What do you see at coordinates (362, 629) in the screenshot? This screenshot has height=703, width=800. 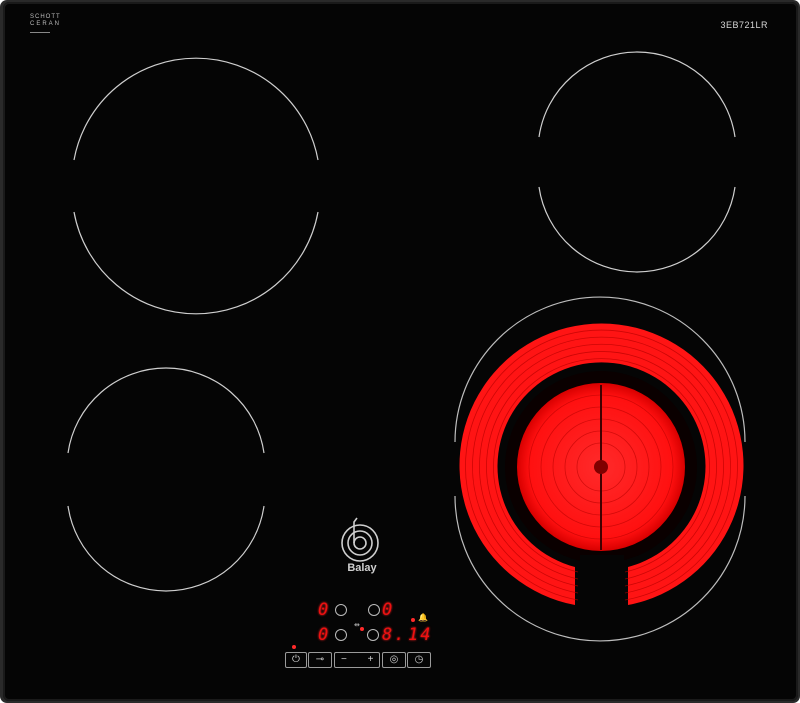 I see `zone-led` at bounding box center [362, 629].